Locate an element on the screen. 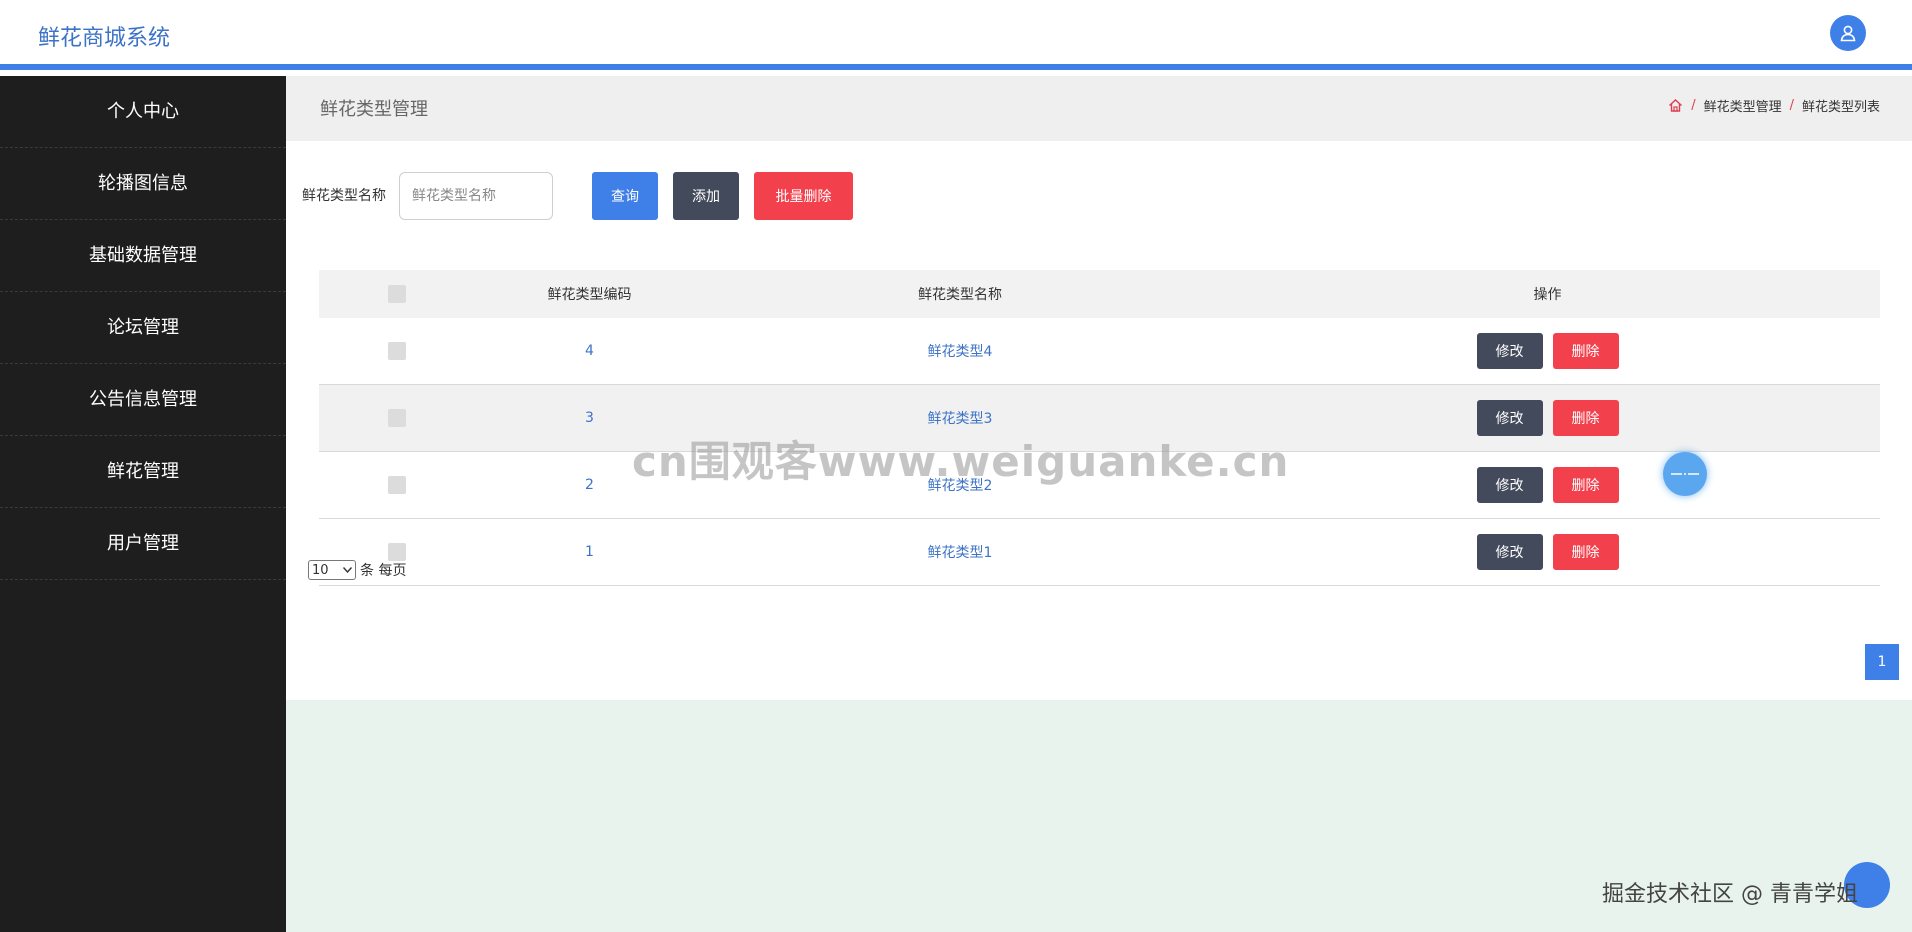 This screenshot has height=932, width=1912. breadcrumb-item-type-management: 鲜花类型管理 is located at coordinates (1743, 105).